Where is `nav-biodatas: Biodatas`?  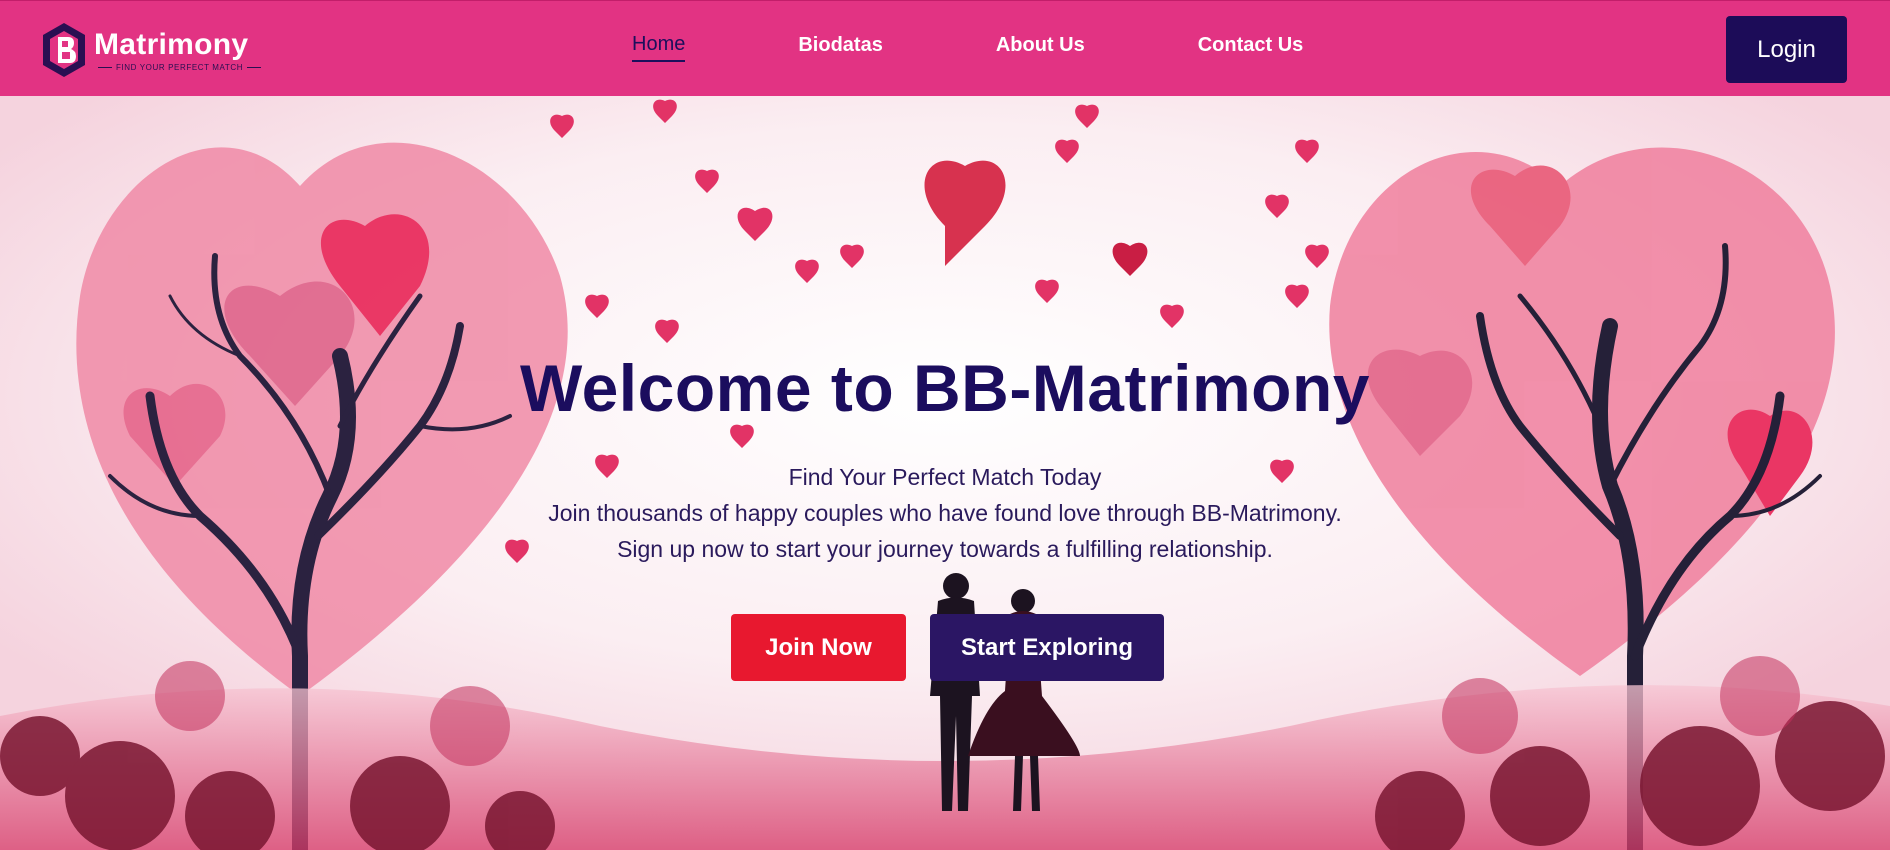
nav-biodatas: Biodatas is located at coordinates (840, 47).